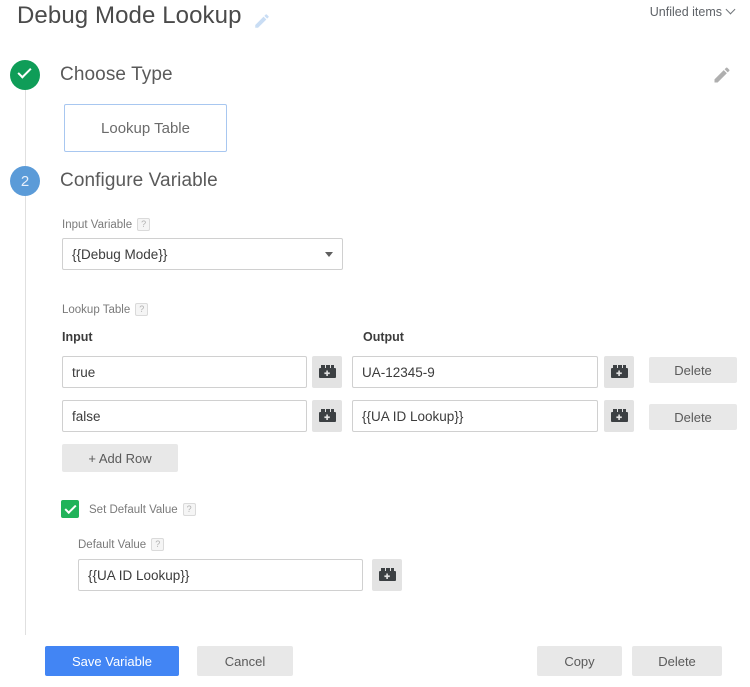 This screenshot has height=687, width=750. I want to click on lookup-row-input-value: false, so click(86, 416).